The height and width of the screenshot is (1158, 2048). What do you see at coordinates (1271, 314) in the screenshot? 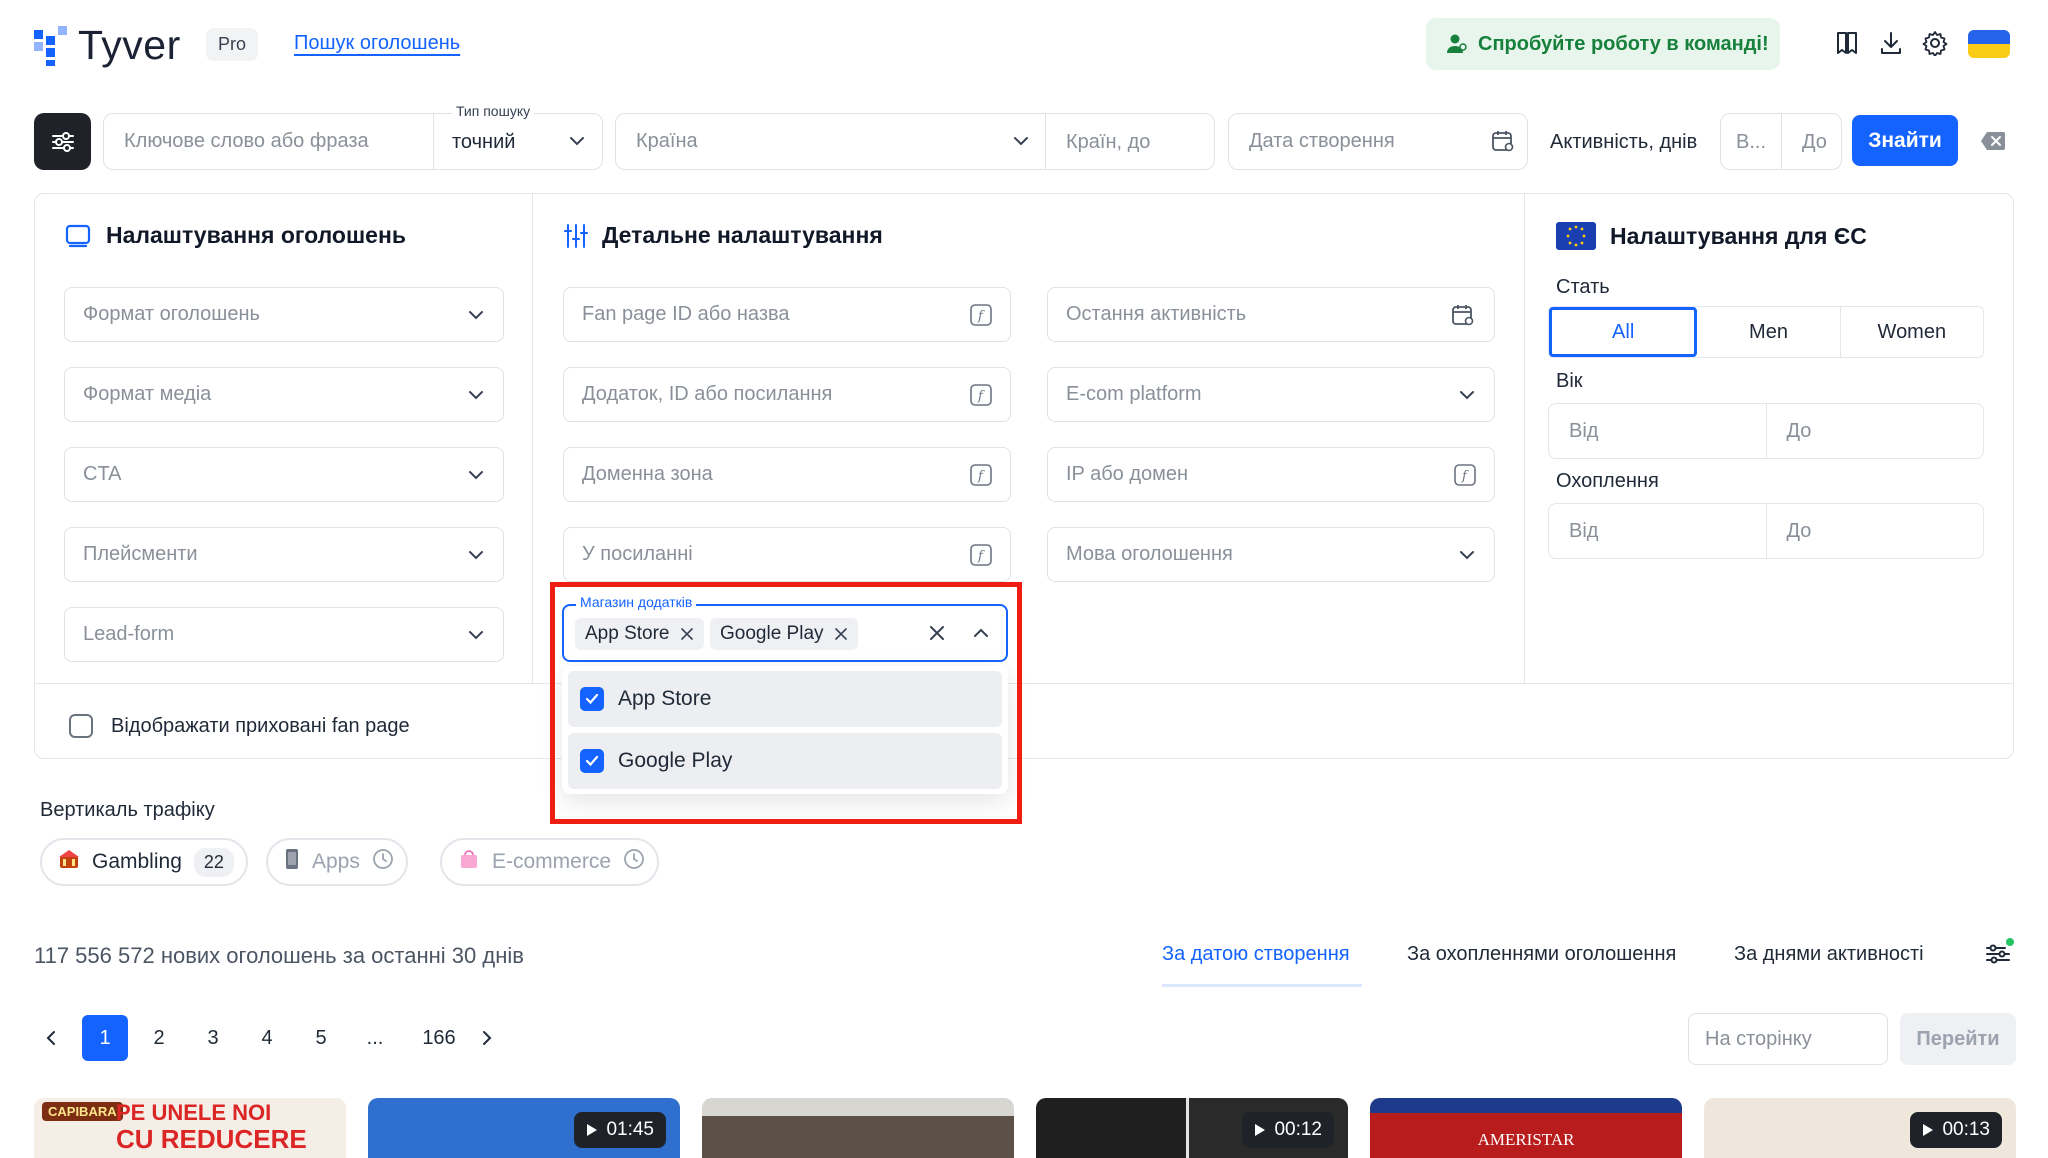
I see `last-activity-input: Остання активність` at bounding box center [1271, 314].